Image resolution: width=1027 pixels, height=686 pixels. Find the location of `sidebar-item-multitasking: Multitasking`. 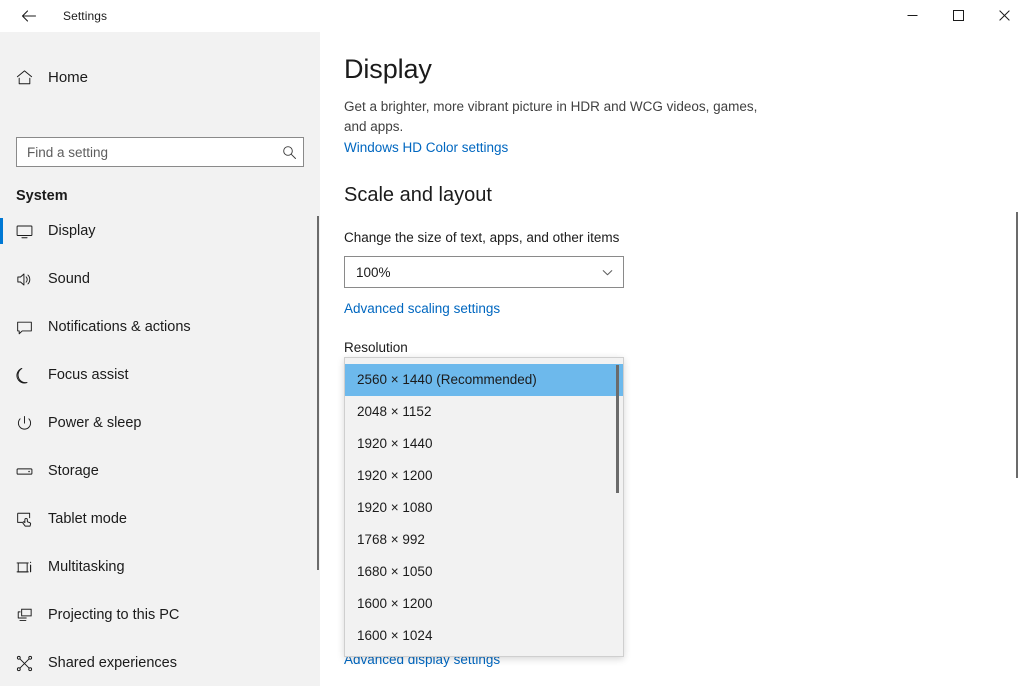

sidebar-item-multitasking: Multitasking is located at coordinates (160, 567).